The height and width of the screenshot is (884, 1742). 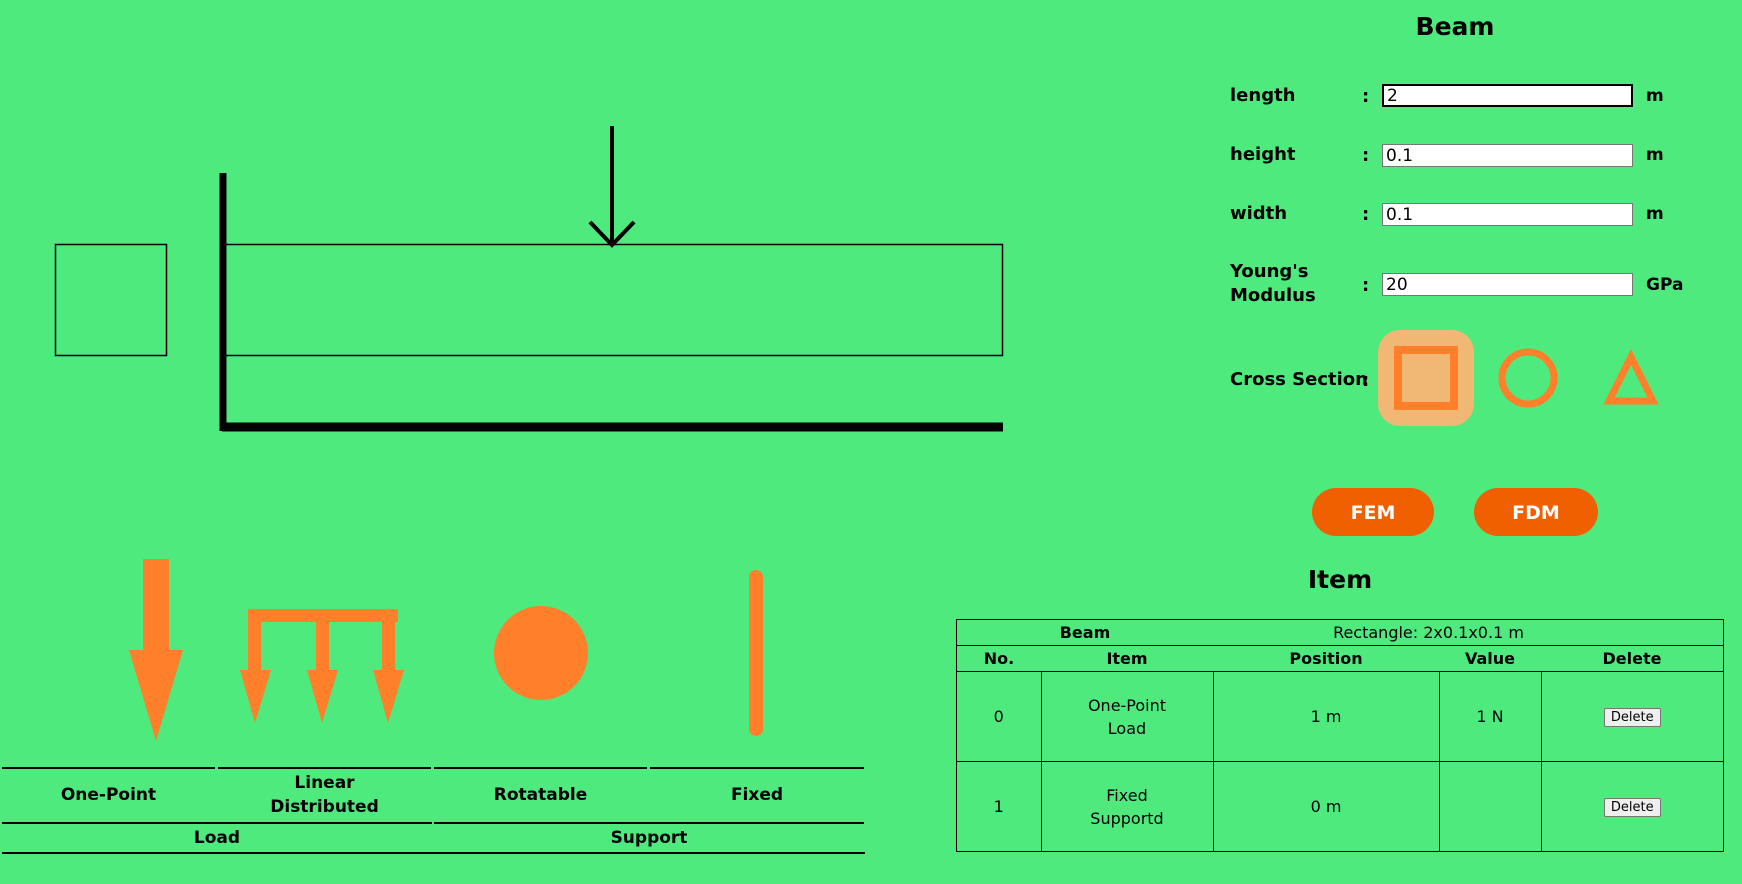 I want to click on beam-summary-row: Beam Rectangle: 2x0.1x0.1 m, so click(x=1340, y=632).